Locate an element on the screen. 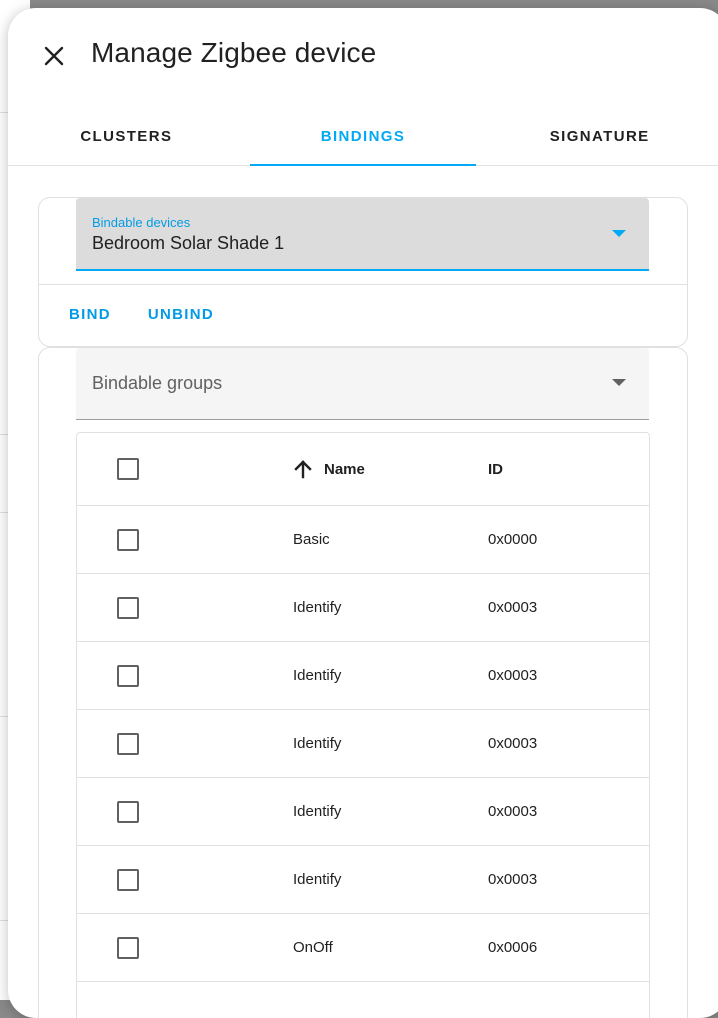  column-header-name: Name is located at coordinates (344, 469).